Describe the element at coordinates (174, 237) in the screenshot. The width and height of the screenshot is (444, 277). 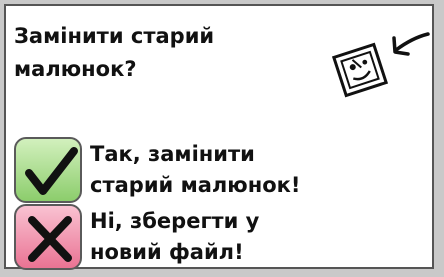
I see `save-new-option-label: Ні, зберегти у новий файл!` at that location.